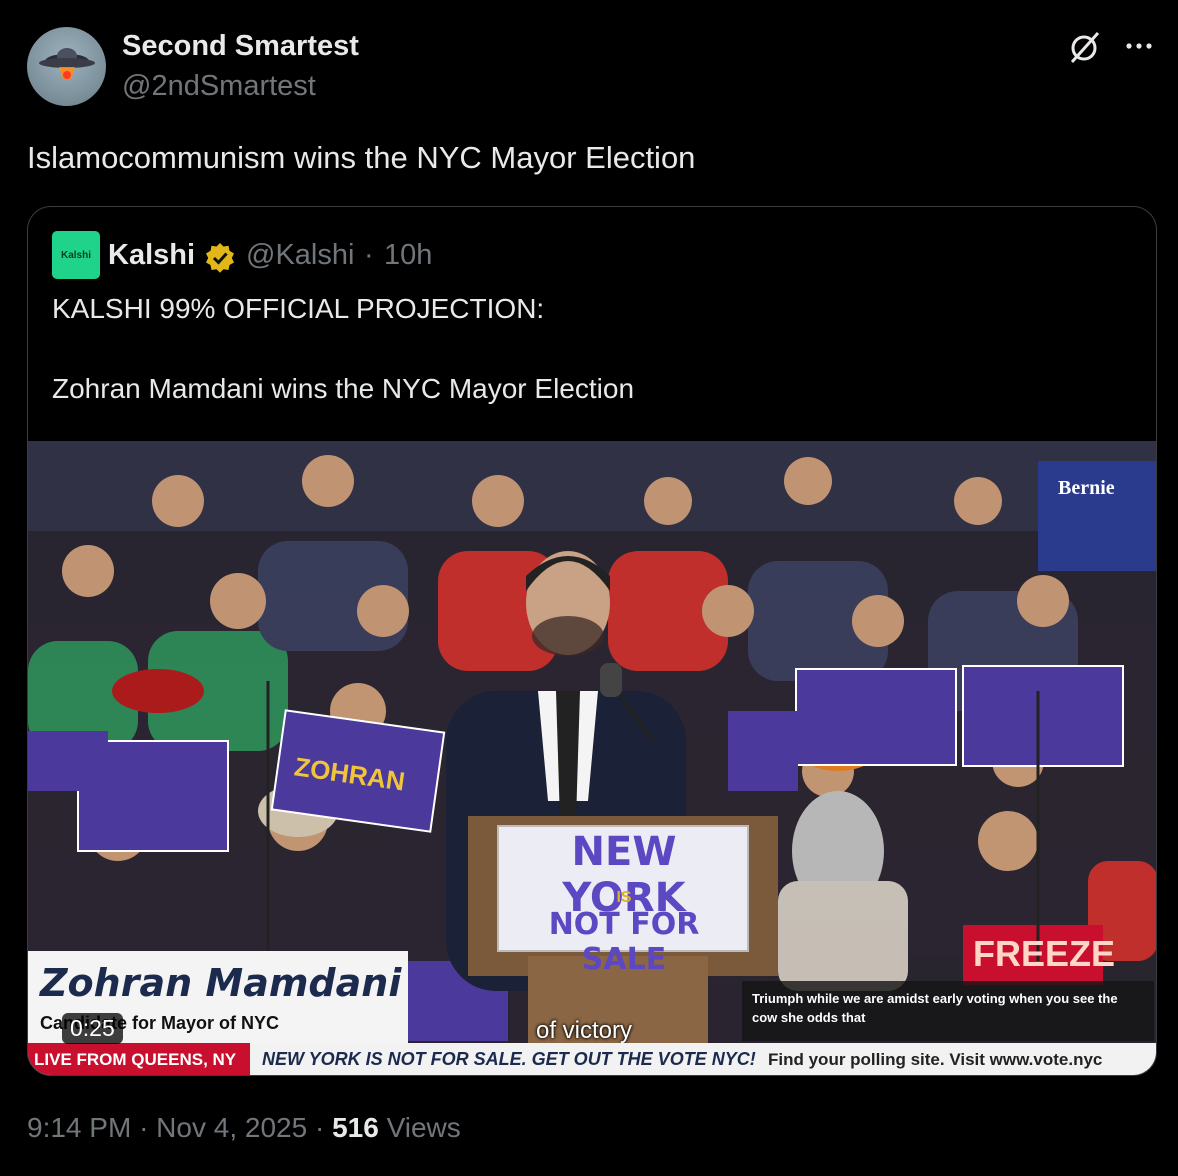  I want to click on grok-icon, so click(1085, 47).